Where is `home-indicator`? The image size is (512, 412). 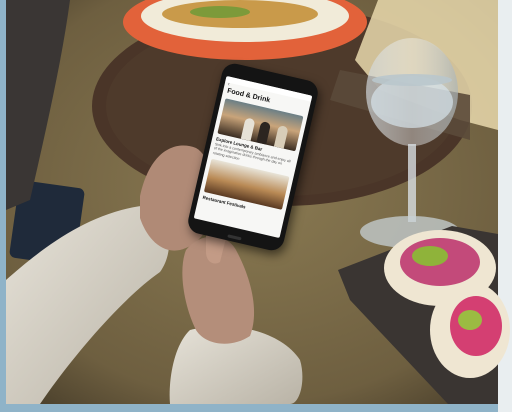
home-indicator is located at coordinates (234, 237).